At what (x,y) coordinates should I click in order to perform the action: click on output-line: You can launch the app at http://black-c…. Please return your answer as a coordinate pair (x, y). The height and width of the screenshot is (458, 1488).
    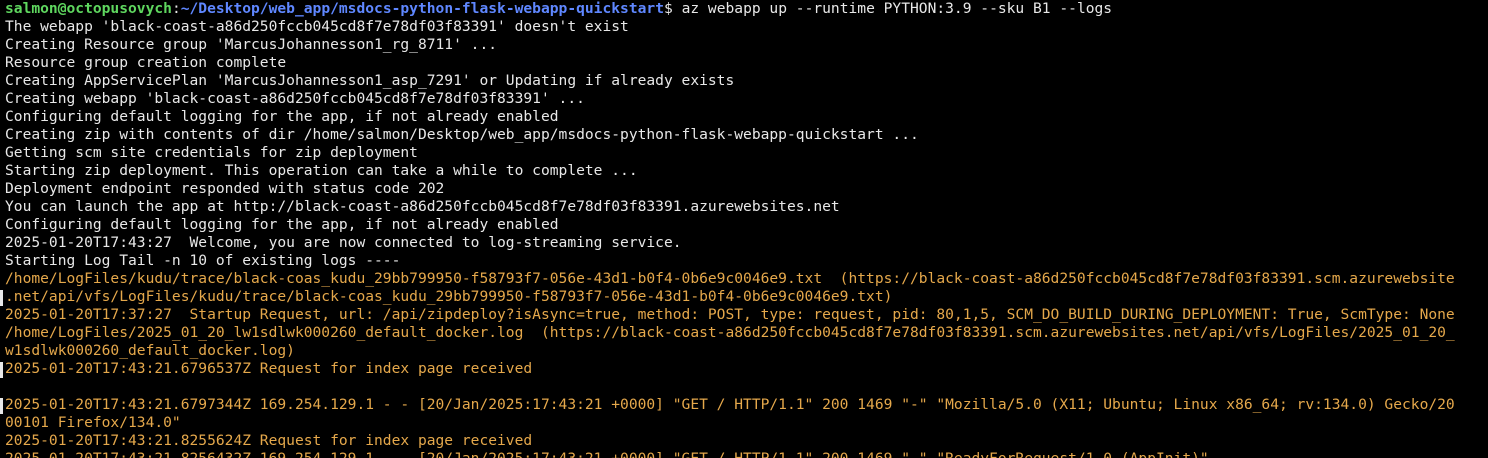
    Looking at the image, I should click on (422, 206).